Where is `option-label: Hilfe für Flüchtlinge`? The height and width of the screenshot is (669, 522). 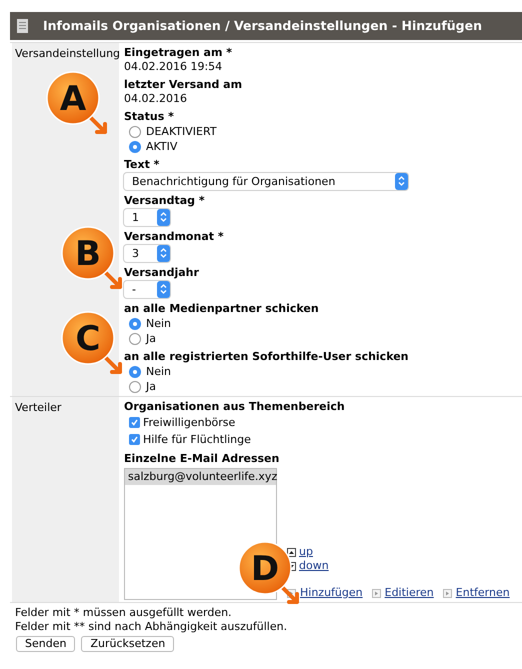 option-label: Hilfe für Flüchtlinge is located at coordinates (197, 439).